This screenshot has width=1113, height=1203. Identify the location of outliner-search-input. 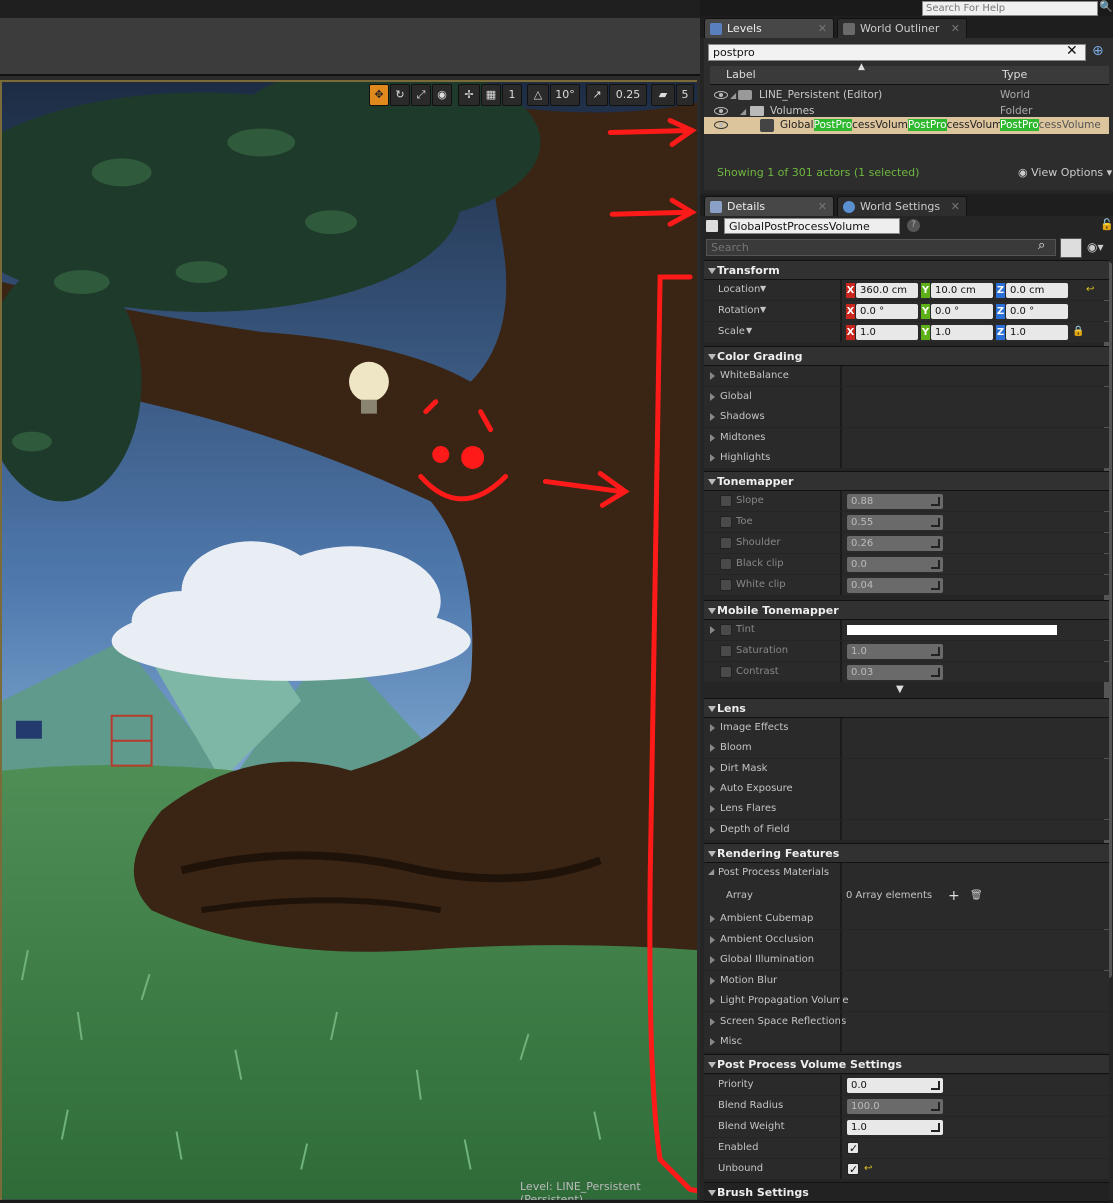
(897, 52).